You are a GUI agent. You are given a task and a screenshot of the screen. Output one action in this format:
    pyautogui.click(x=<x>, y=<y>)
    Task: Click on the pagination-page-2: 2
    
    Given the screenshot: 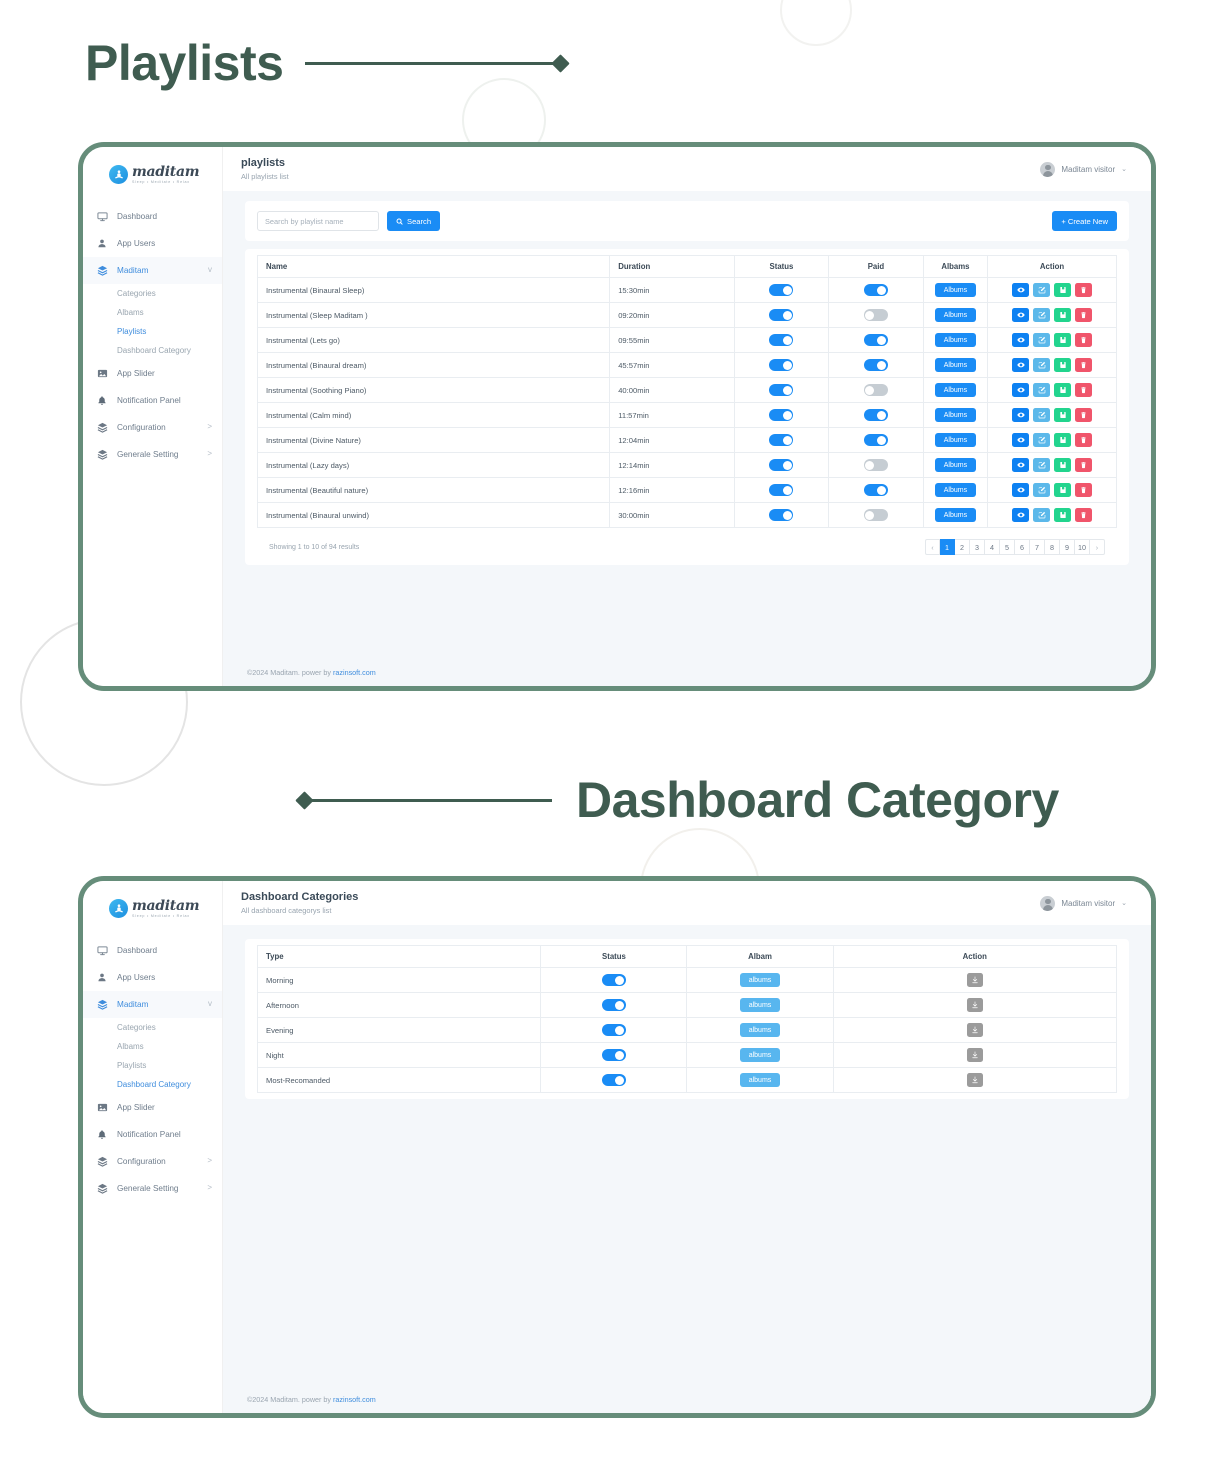 What is the action you would take?
    pyautogui.click(x=962, y=547)
    